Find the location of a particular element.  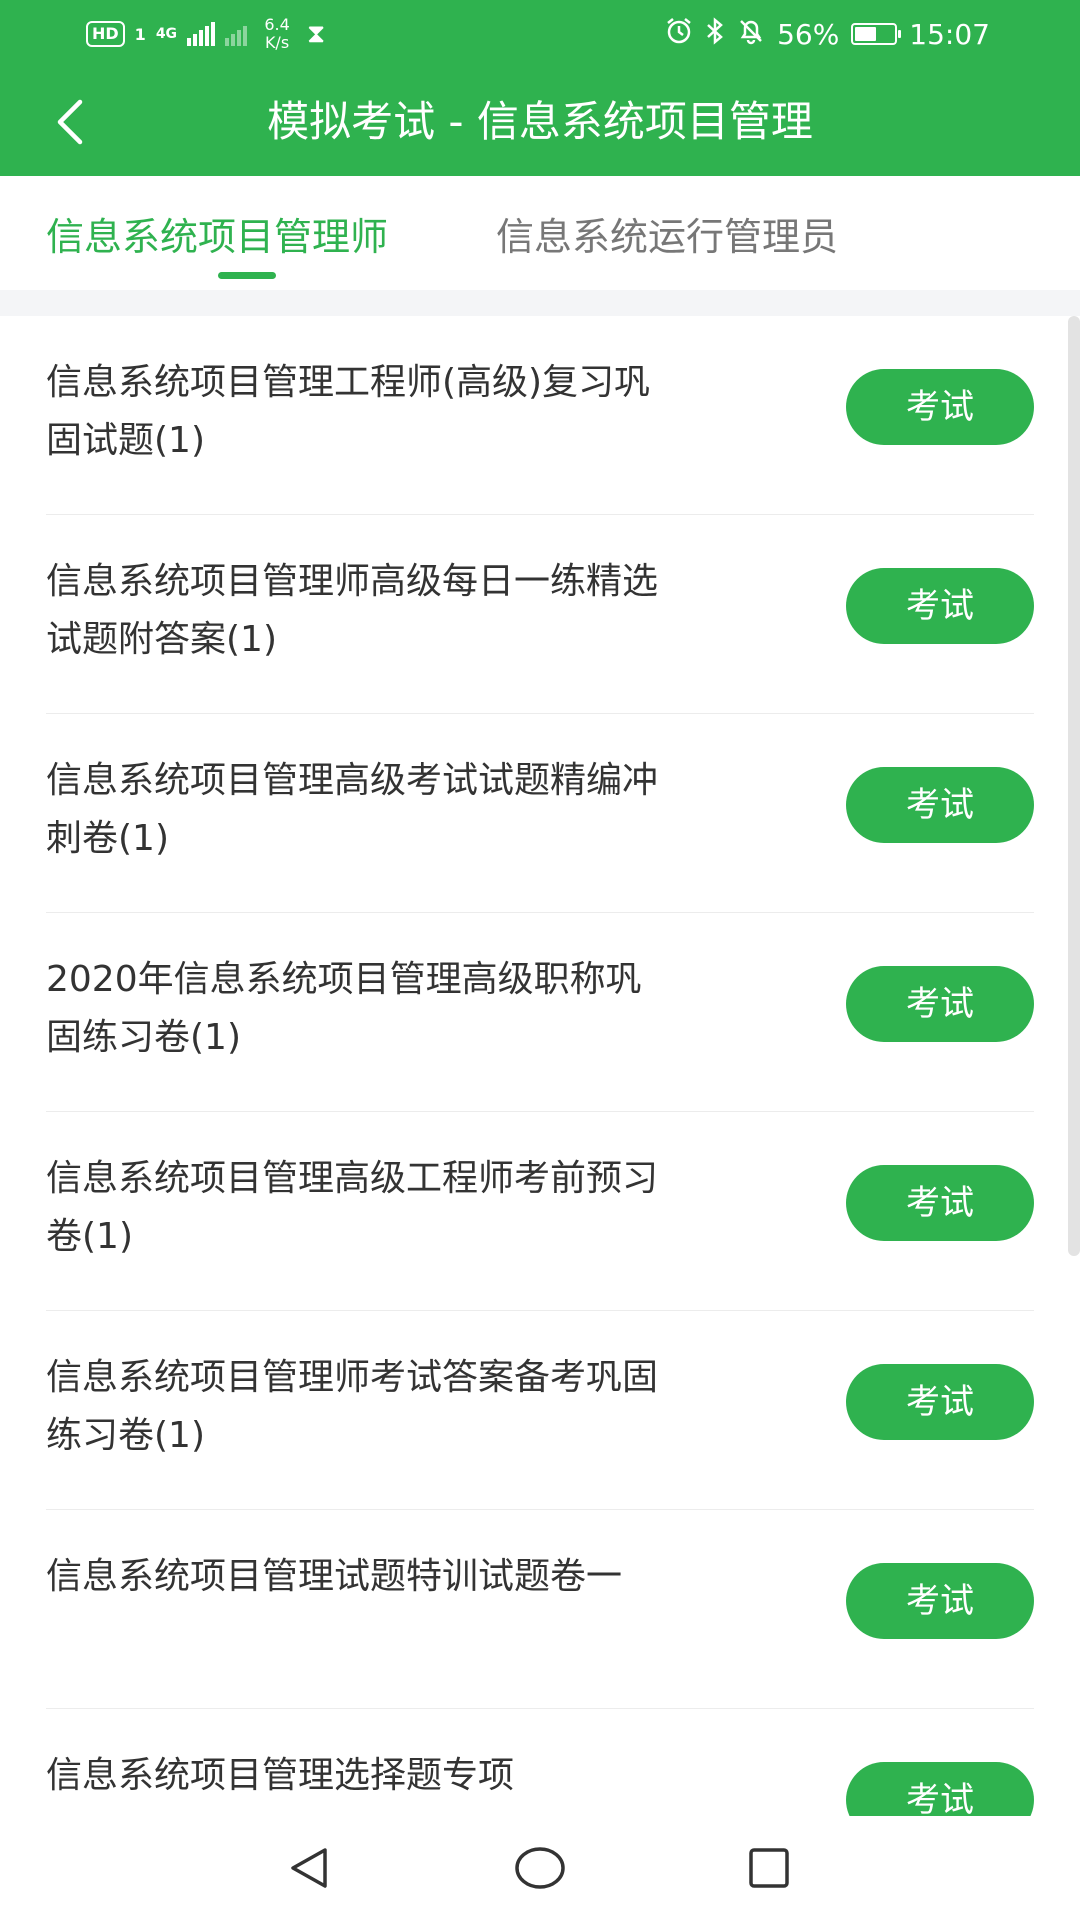

signal-icon is located at coordinates (201, 34).